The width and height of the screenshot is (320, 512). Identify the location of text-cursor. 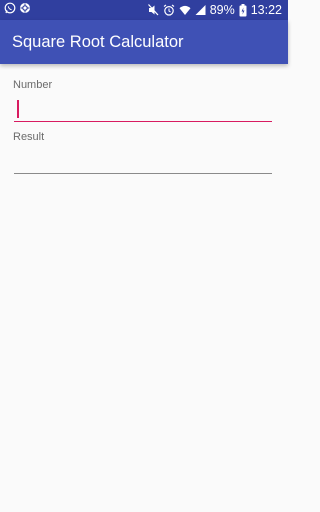
(18, 109).